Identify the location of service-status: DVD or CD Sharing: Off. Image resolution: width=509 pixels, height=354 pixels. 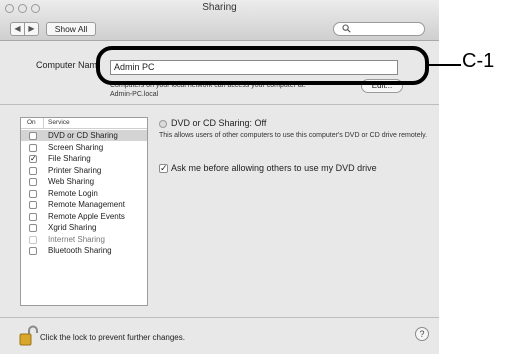
(219, 123).